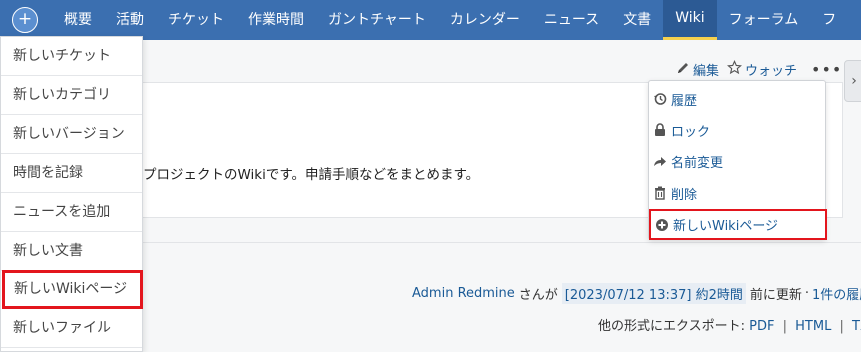  What do you see at coordinates (78, 20) in the screenshot?
I see `tab-overview: 概要` at bounding box center [78, 20].